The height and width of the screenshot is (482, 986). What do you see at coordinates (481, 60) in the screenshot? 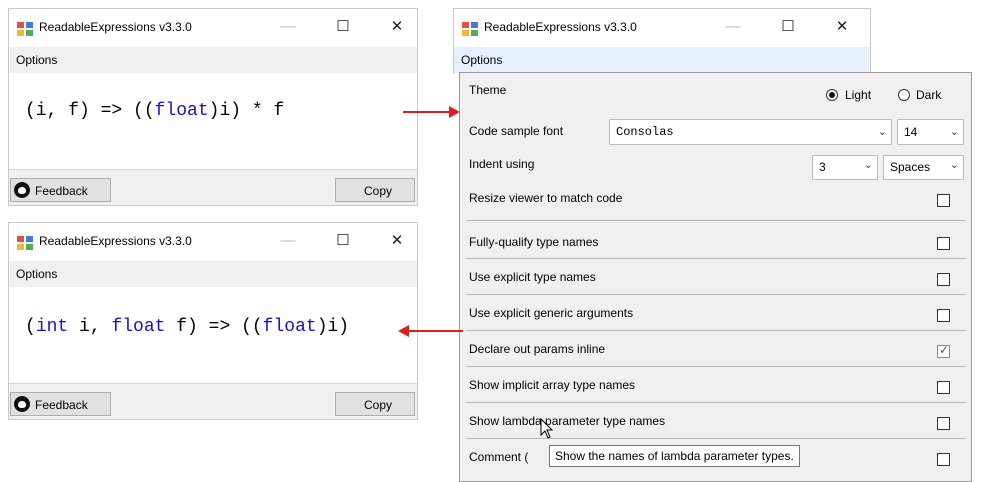
I see `options-menu-active: Options` at bounding box center [481, 60].